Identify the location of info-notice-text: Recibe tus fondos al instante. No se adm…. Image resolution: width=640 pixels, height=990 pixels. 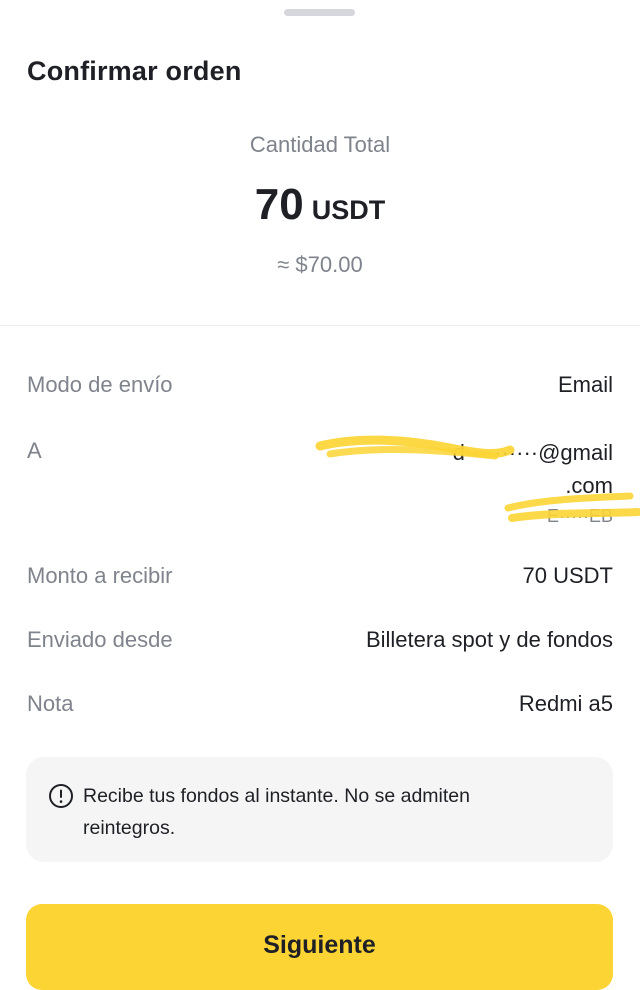
(276, 812).